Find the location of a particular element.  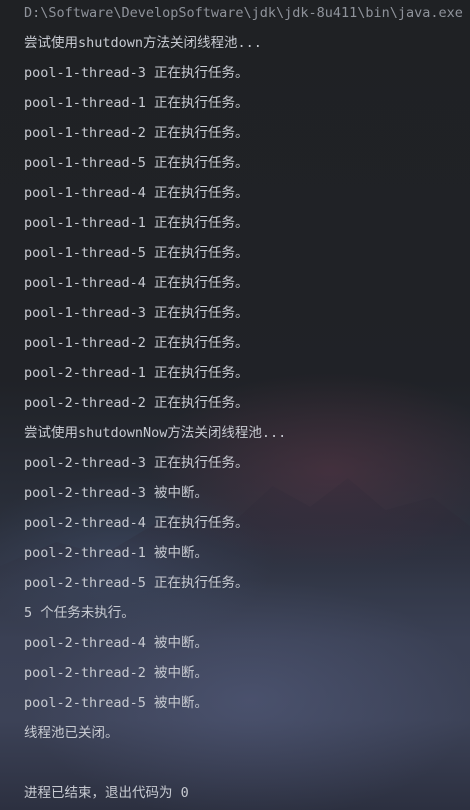

console-line: pool-2-thread-2 被中断。 is located at coordinates (116, 673).